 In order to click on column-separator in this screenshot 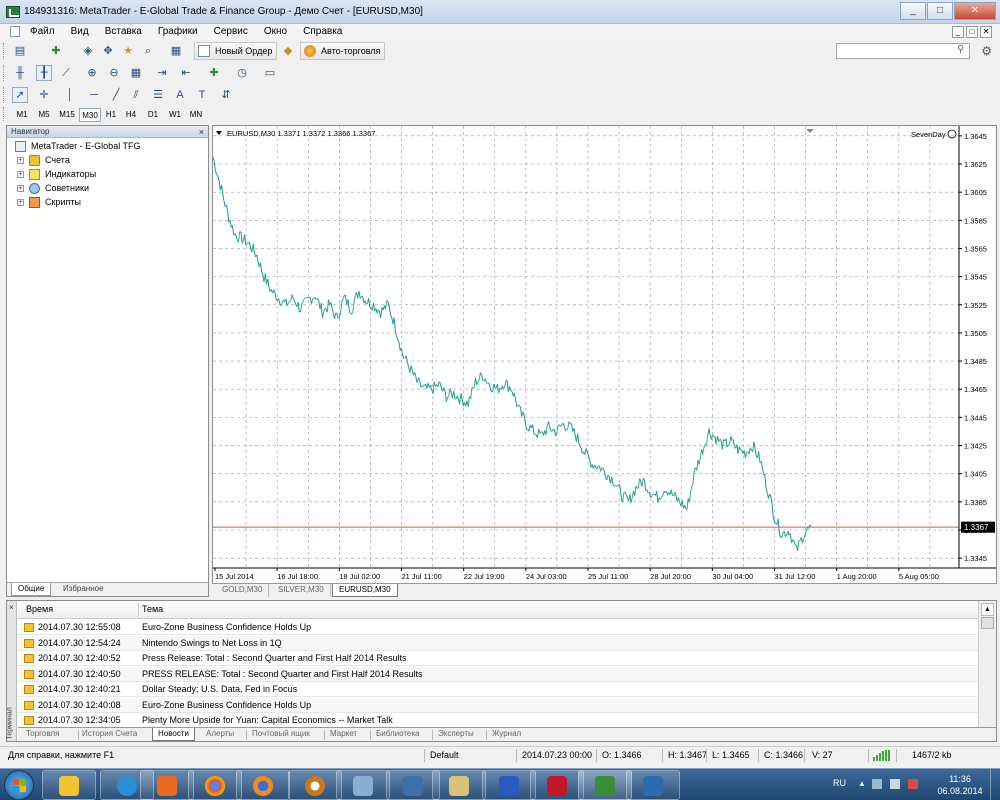, I will do `click(138, 610)`.